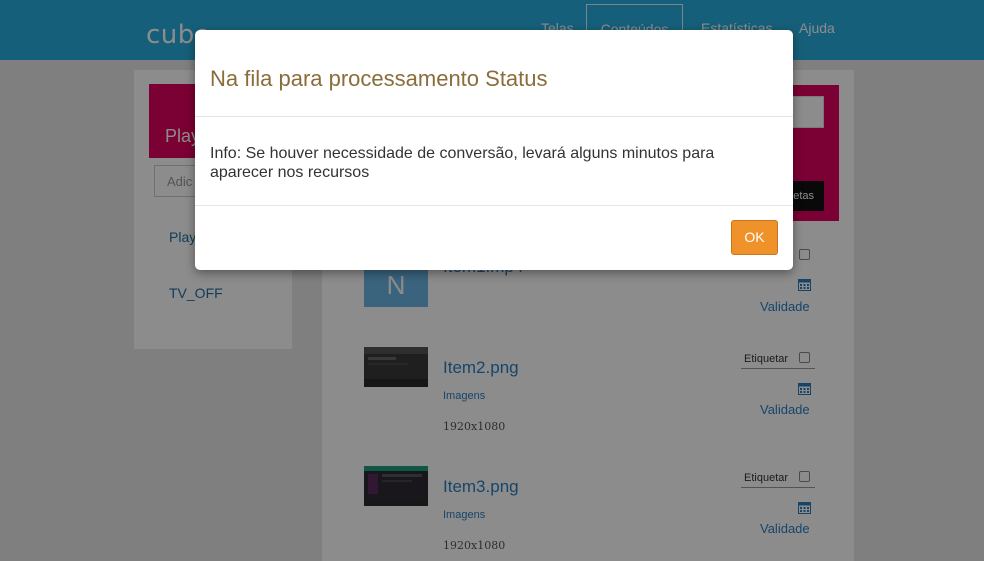 This screenshot has width=984, height=561. I want to click on modal-title: Na fila para processamento Status, so click(379, 78).